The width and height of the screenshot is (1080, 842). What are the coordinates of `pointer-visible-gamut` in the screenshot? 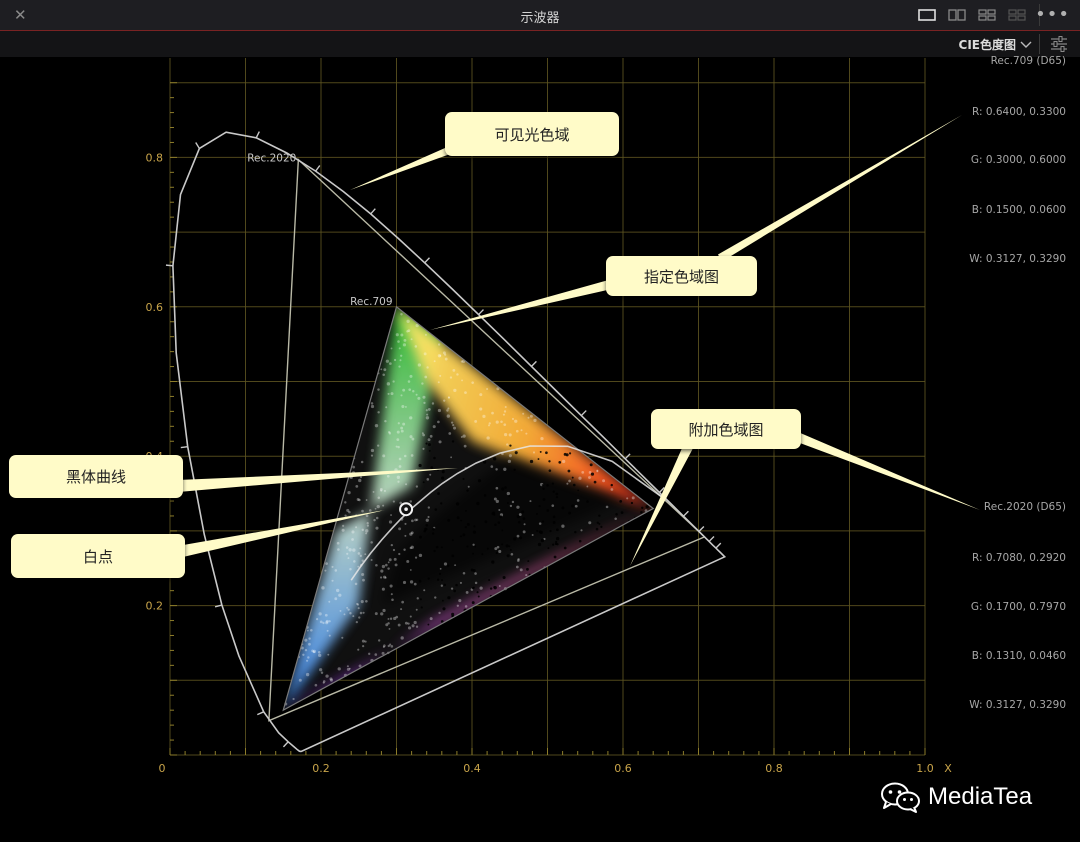 It's located at (403, 167).